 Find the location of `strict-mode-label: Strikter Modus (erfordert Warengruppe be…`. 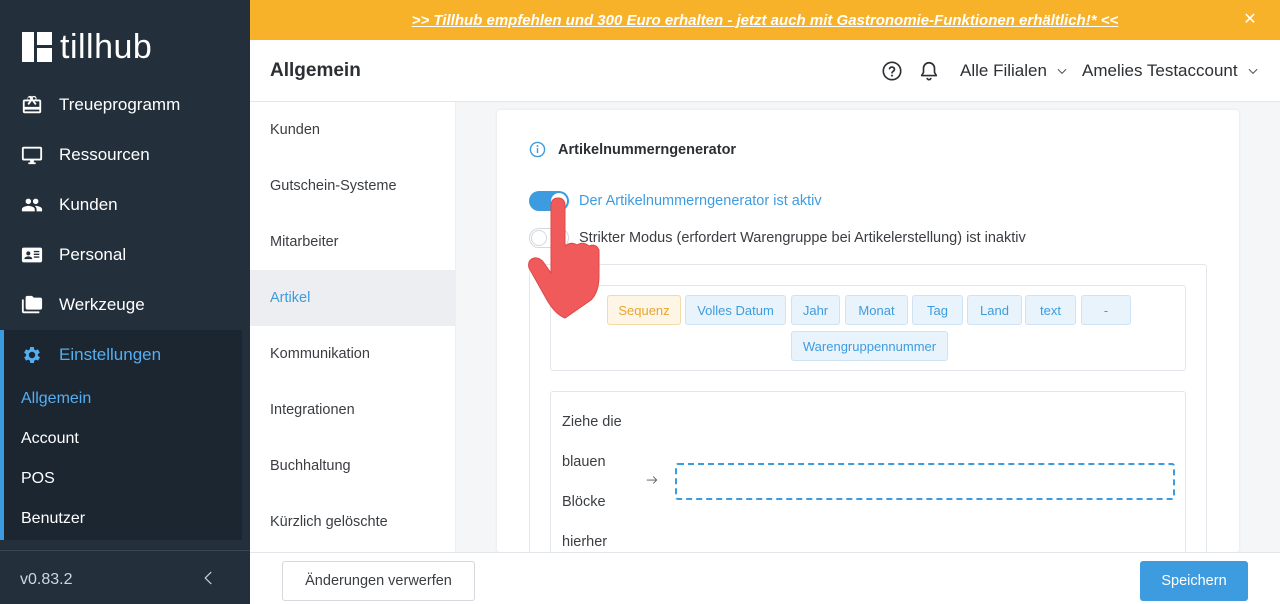

strict-mode-label: Strikter Modus (erfordert Warengruppe be… is located at coordinates (802, 238).